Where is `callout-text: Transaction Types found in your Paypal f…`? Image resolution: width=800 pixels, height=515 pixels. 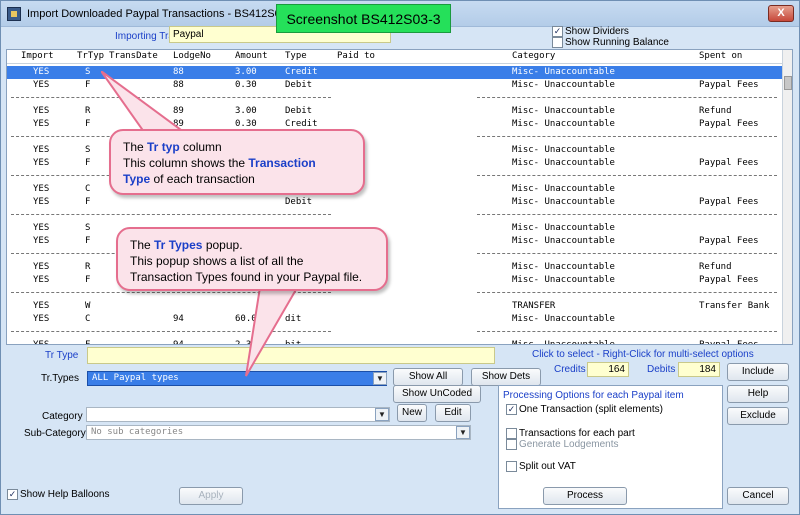 callout-text: Transaction Types found in your Paypal f… is located at coordinates (246, 277).